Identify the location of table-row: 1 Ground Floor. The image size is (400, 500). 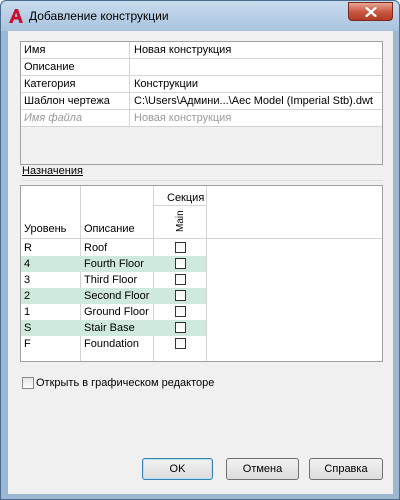
(113, 312).